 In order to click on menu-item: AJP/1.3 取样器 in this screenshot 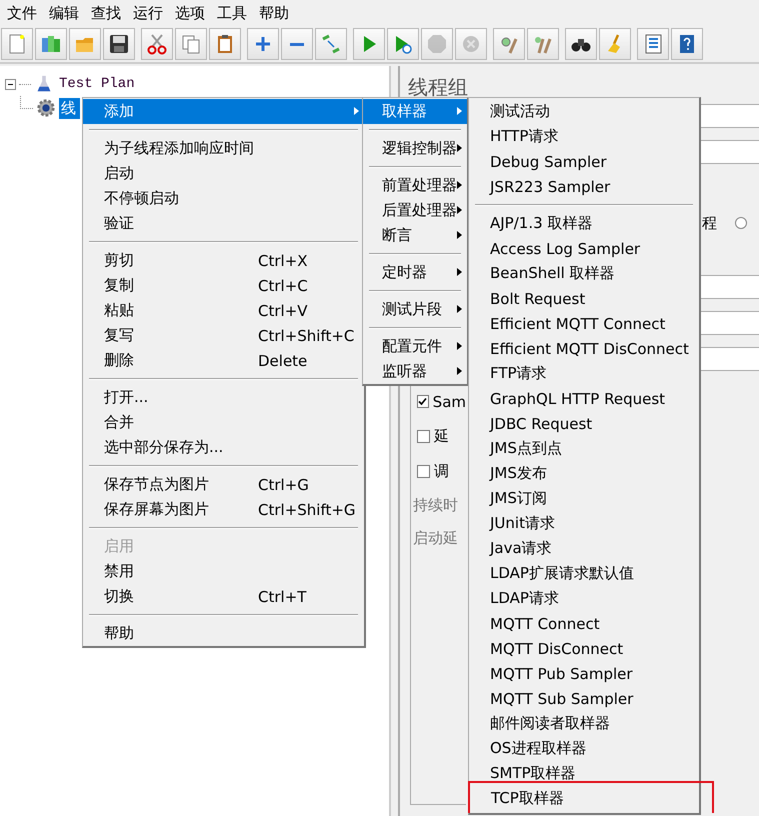, I will do `click(584, 223)`.